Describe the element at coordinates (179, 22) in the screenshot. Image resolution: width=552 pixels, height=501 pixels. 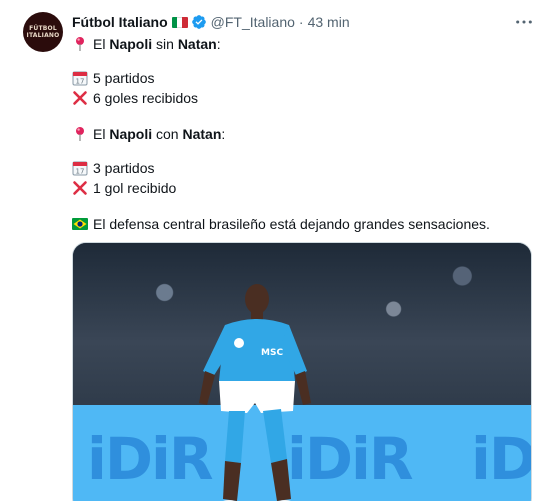
I see `italy-flag-icon` at that location.